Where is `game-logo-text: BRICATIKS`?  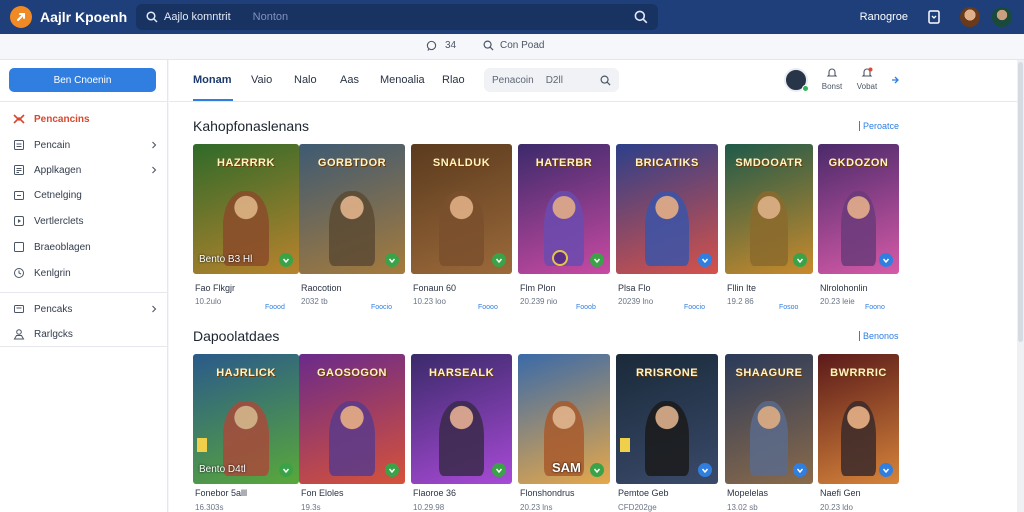
game-logo-text: BRICATIKS is located at coordinates (667, 163).